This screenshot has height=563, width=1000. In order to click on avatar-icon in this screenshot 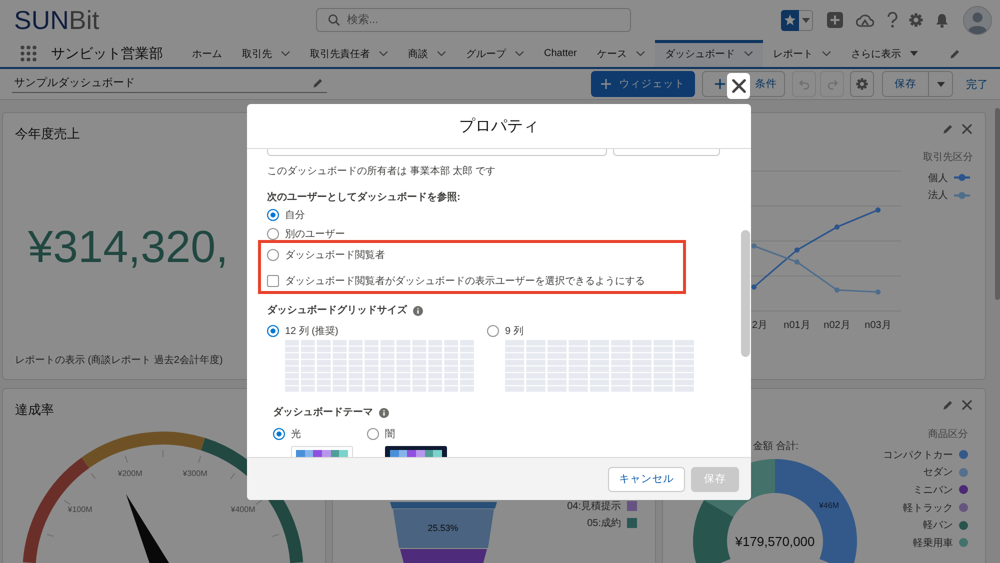, I will do `click(977, 20)`.